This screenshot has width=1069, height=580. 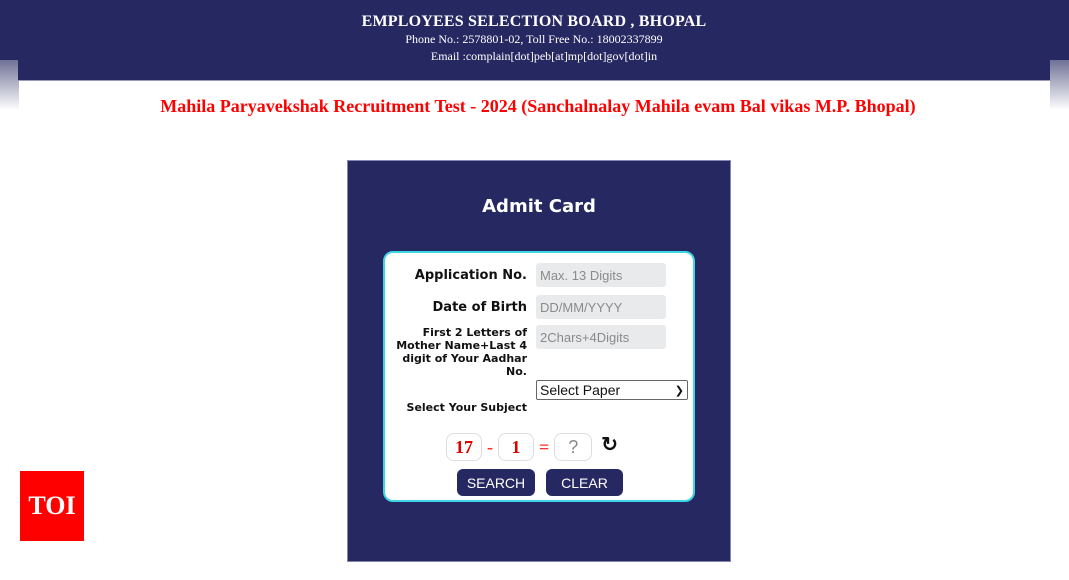 I want to click on application-no-input, so click(x=601, y=275).